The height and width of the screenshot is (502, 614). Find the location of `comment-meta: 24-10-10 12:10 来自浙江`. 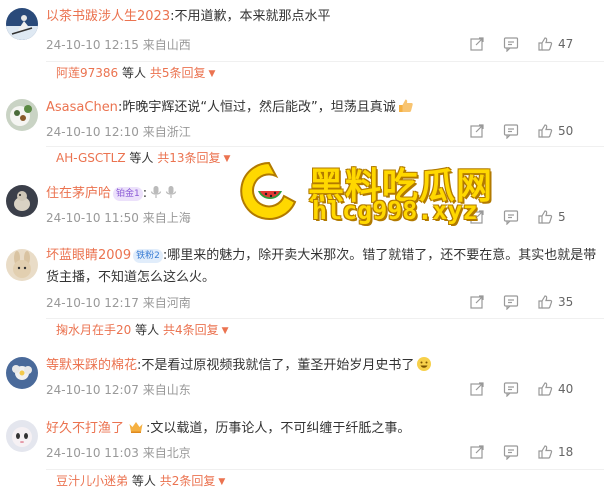

comment-meta: 24-10-10 12:10 来自浙江 is located at coordinates (118, 131).